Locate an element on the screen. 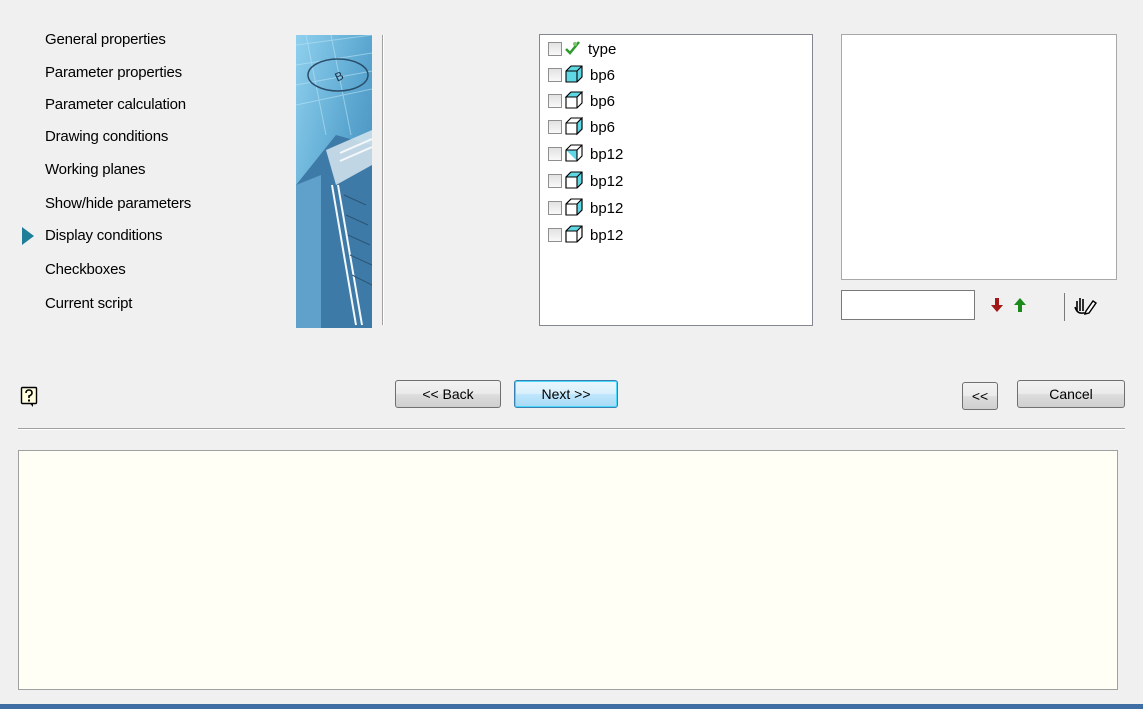 The image size is (1143, 709). nav-item-parameter-properties: Parameter properties is located at coordinates (113, 73).